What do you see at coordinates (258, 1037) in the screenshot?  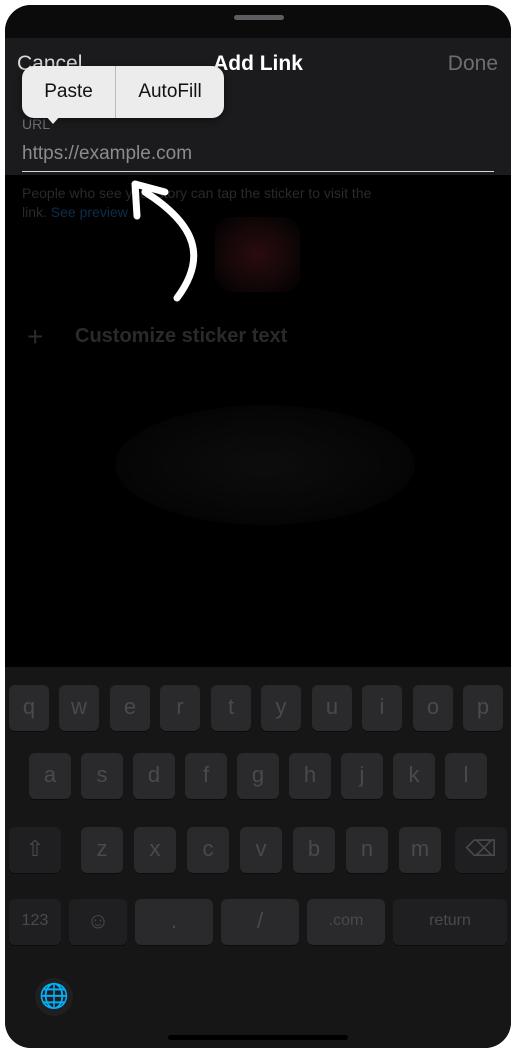 I see `home-indicator` at bounding box center [258, 1037].